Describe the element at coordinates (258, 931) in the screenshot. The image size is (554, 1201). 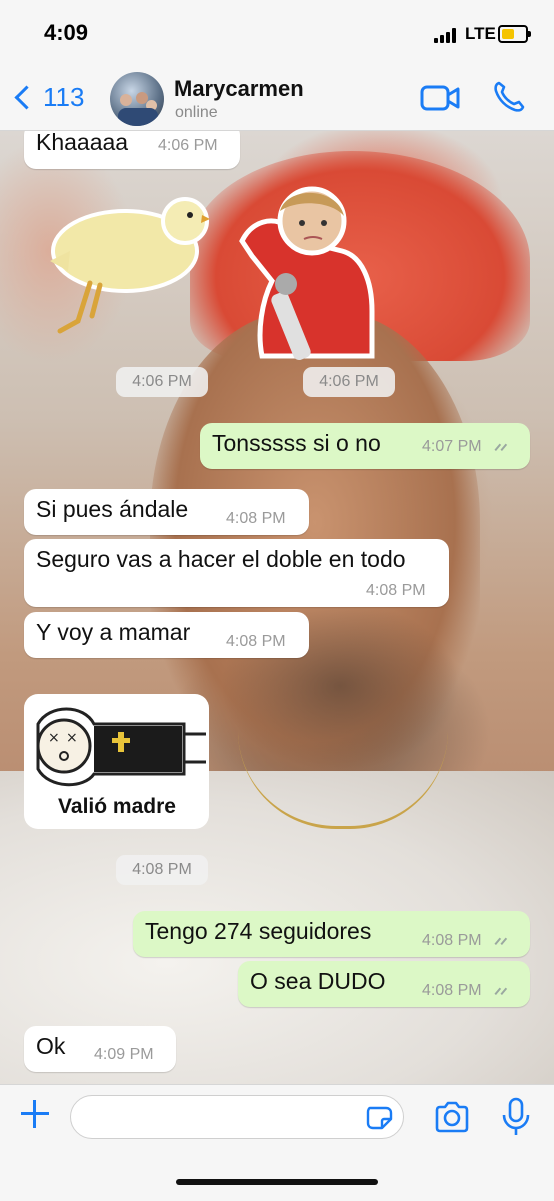
I see `message-text: Tengo 274 seguidores` at that location.